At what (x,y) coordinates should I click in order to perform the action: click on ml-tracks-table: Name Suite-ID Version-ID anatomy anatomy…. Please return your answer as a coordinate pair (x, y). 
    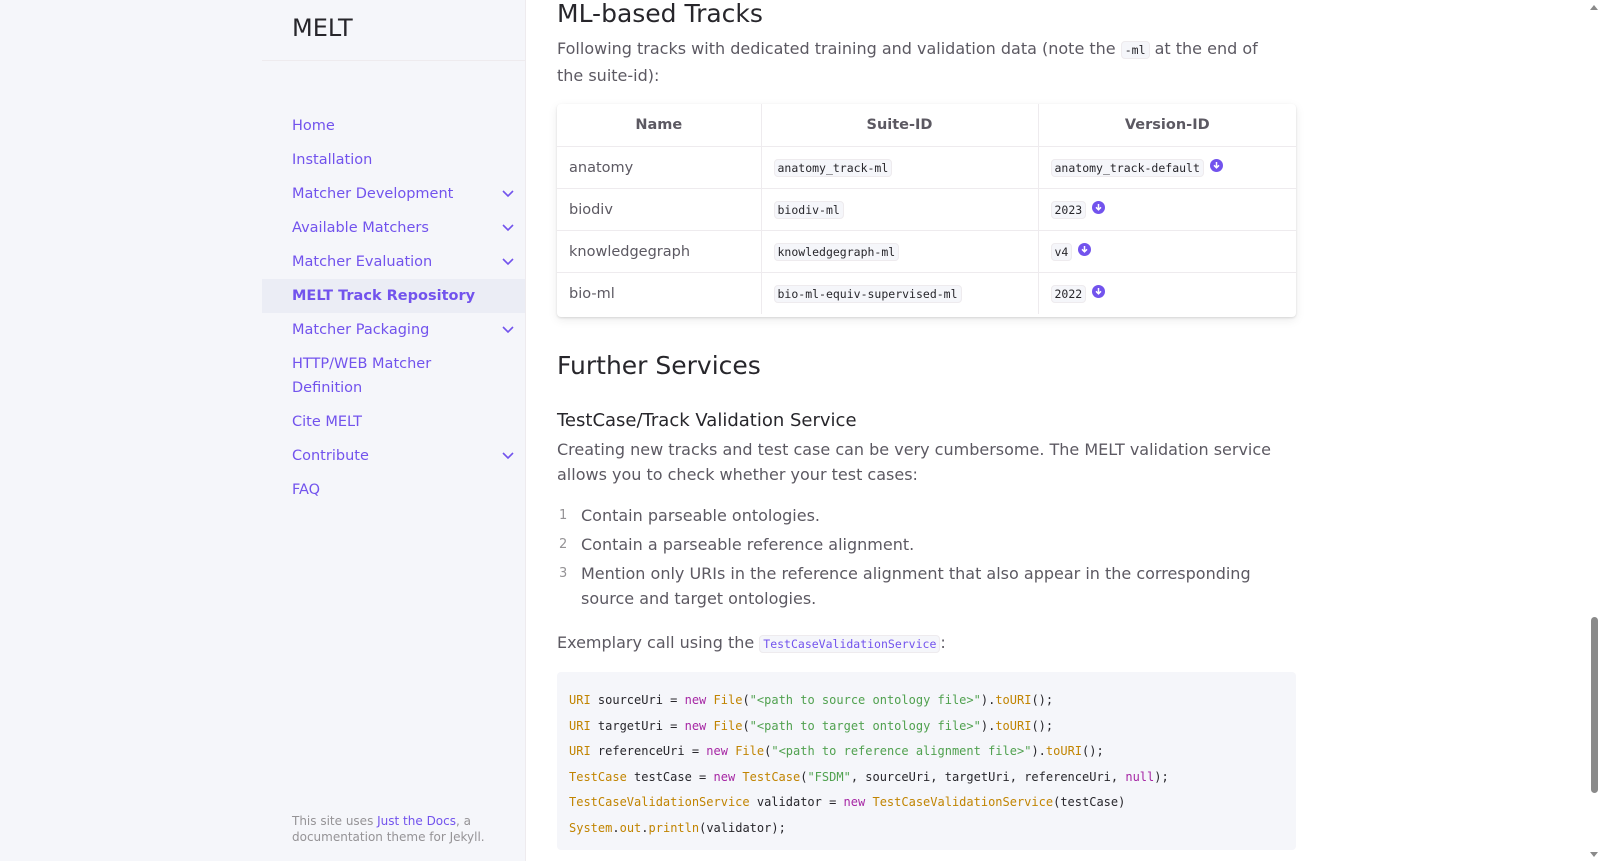
    Looking at the image, I should click on (926, 210).